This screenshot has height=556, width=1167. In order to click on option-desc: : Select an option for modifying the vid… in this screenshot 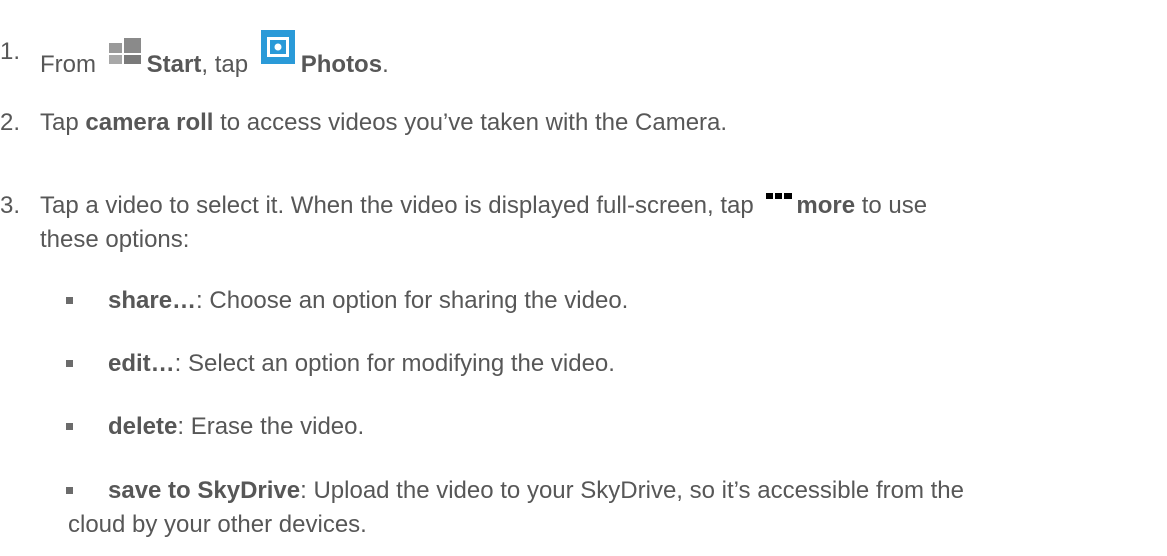, I will do `click(394, 363)`.